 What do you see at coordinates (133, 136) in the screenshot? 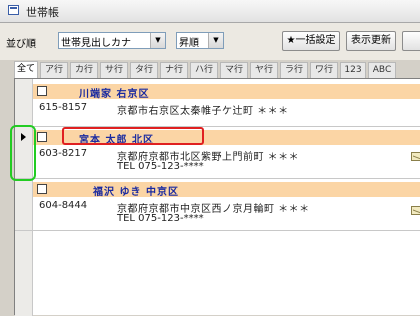
I see `name-highlight-box` at bounding box center [133, 136].